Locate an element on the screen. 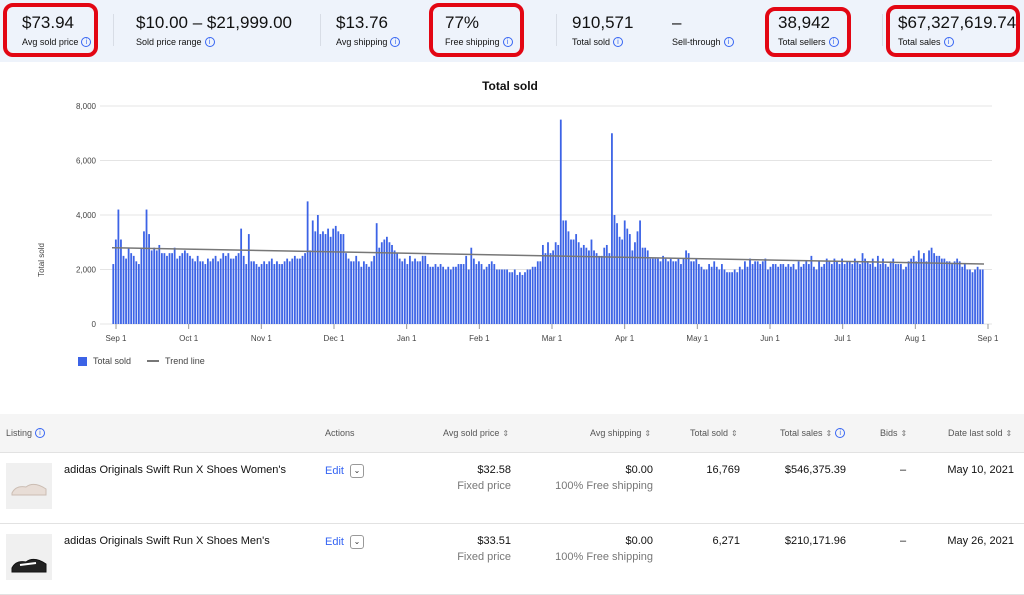  metric-label: Total sold is located at coordinates (591, 42).